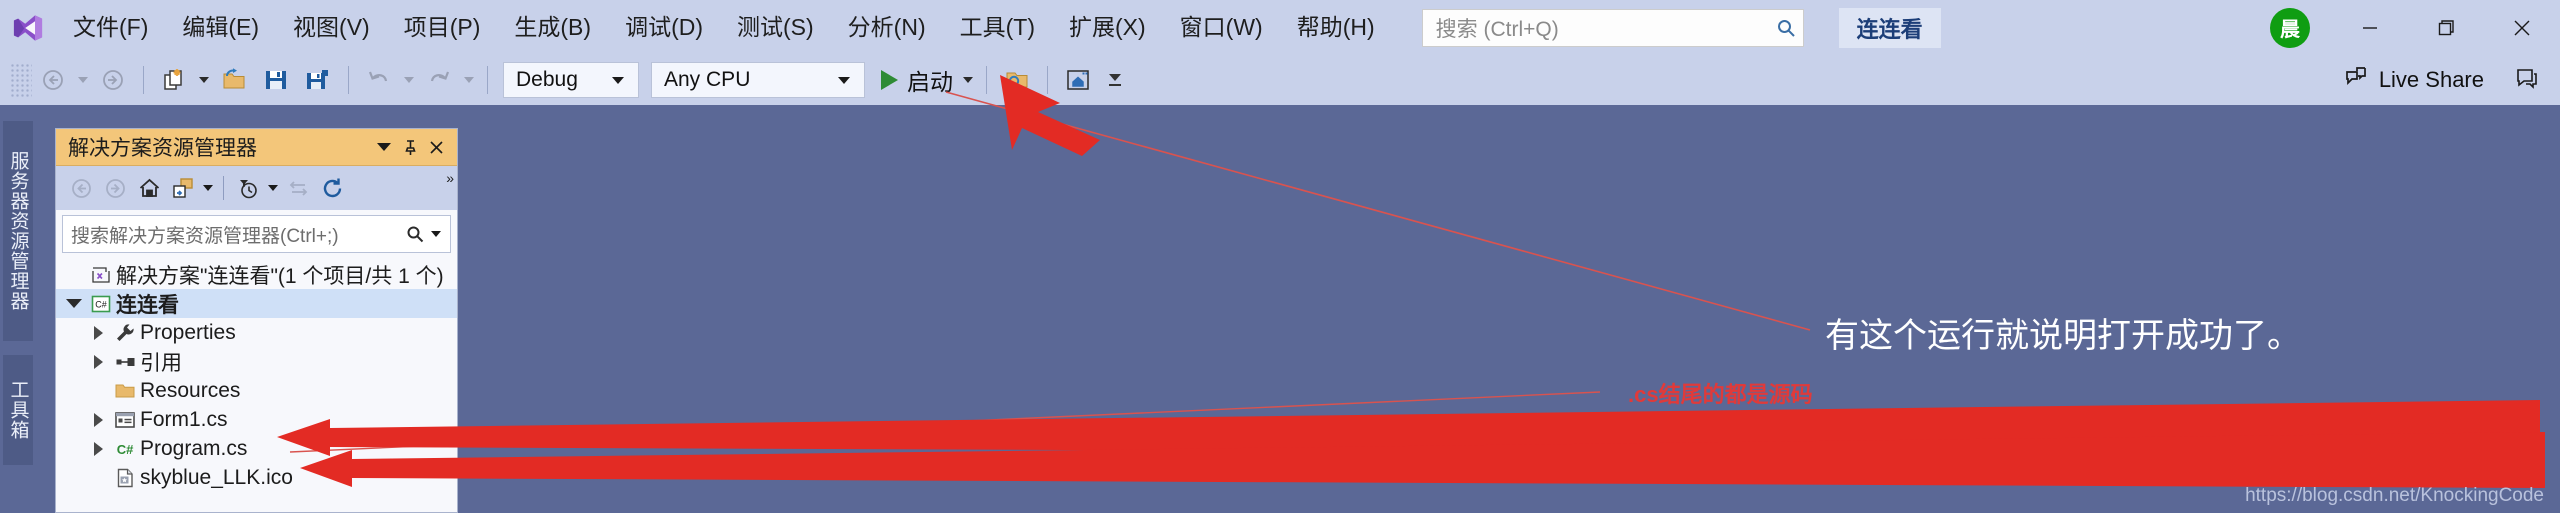  Describe the element at coordinates (256, 234) in the screenshot. I see `solution-explorer-search-input: 搜索解决方案资源管理器(Ctrl+;)` at that location.